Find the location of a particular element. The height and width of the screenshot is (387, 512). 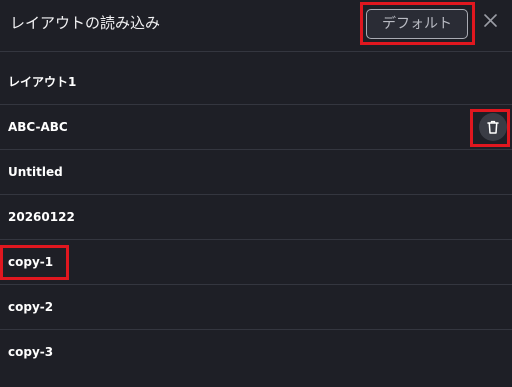

layout-item: 20260122 is located at coordinates (256, 217).